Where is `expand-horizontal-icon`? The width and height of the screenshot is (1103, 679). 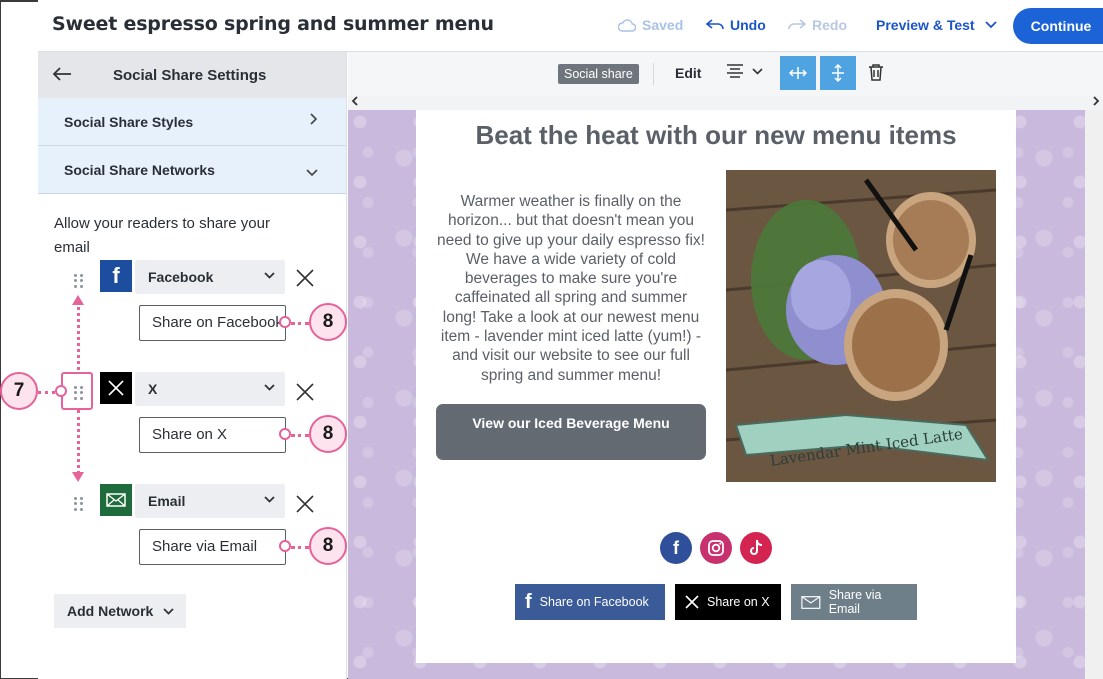
expand-horizontal-icon is located at coordinates (798, 73).